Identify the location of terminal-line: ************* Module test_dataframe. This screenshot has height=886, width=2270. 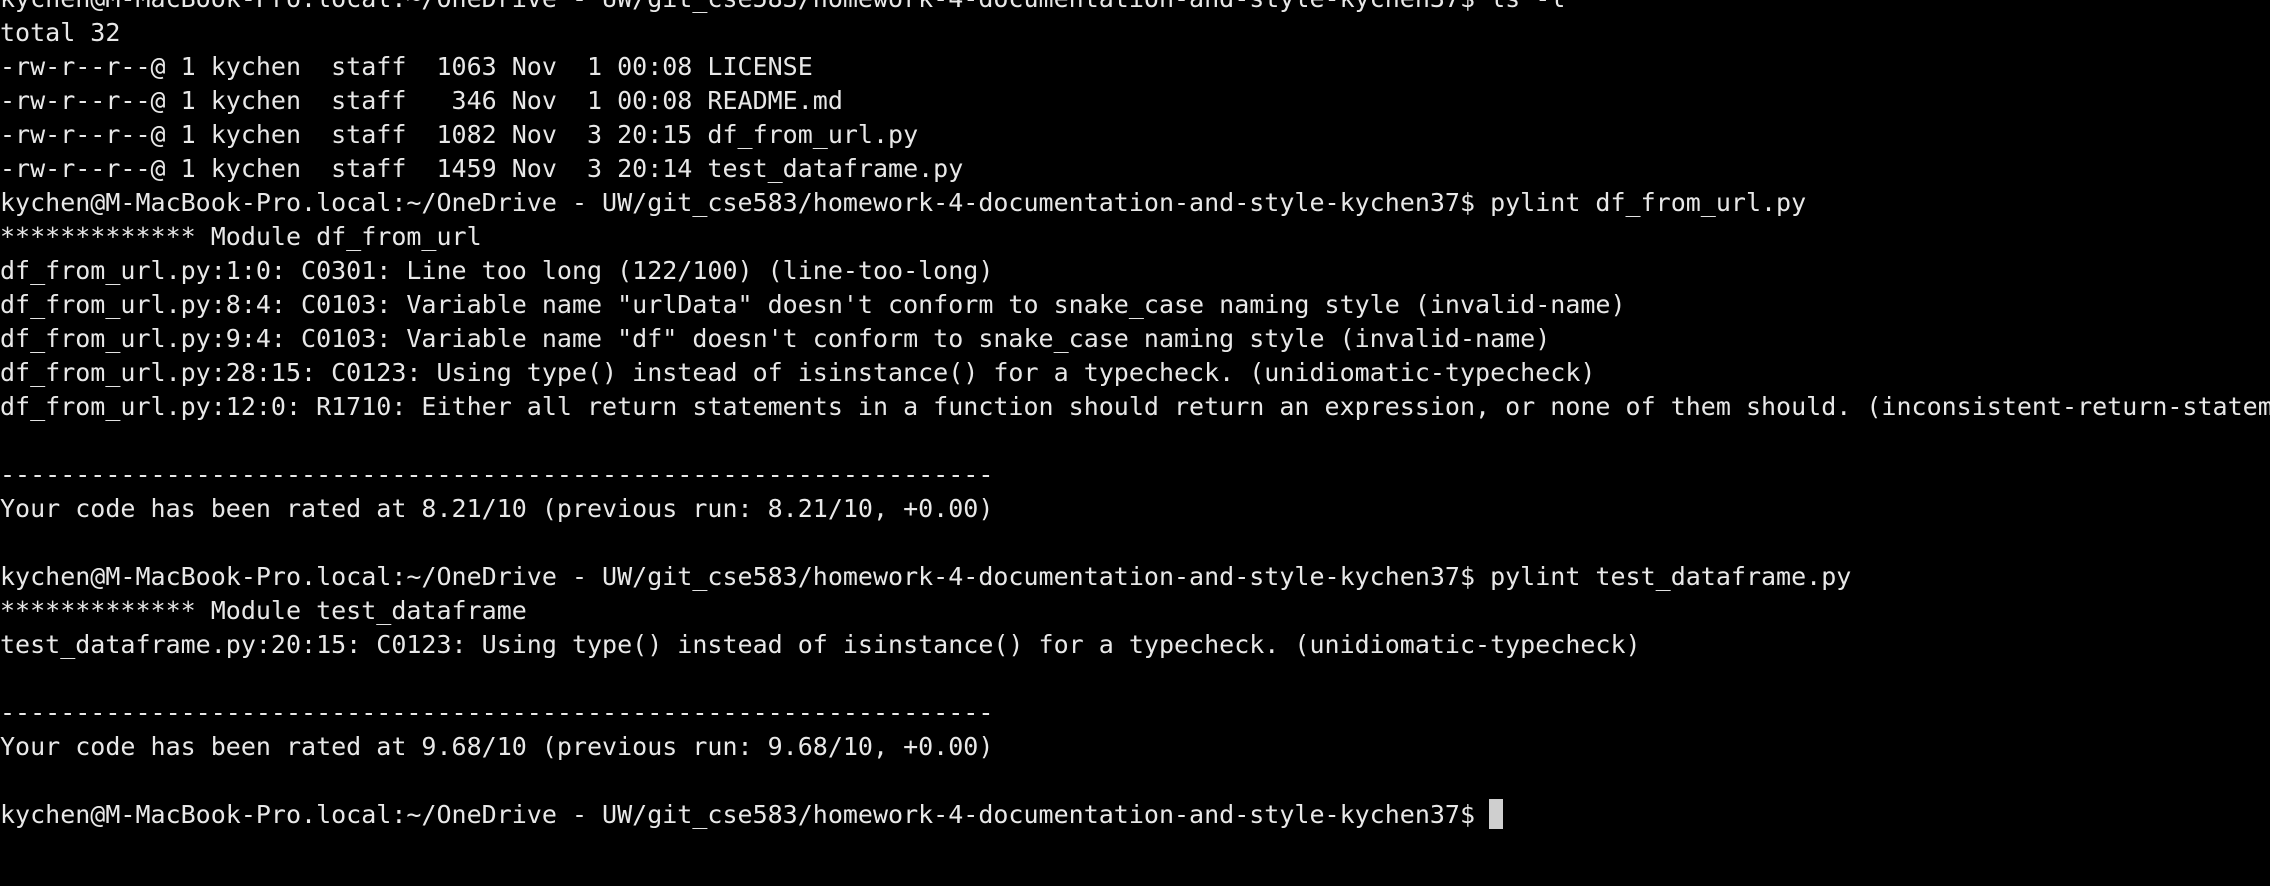
(263, 610).